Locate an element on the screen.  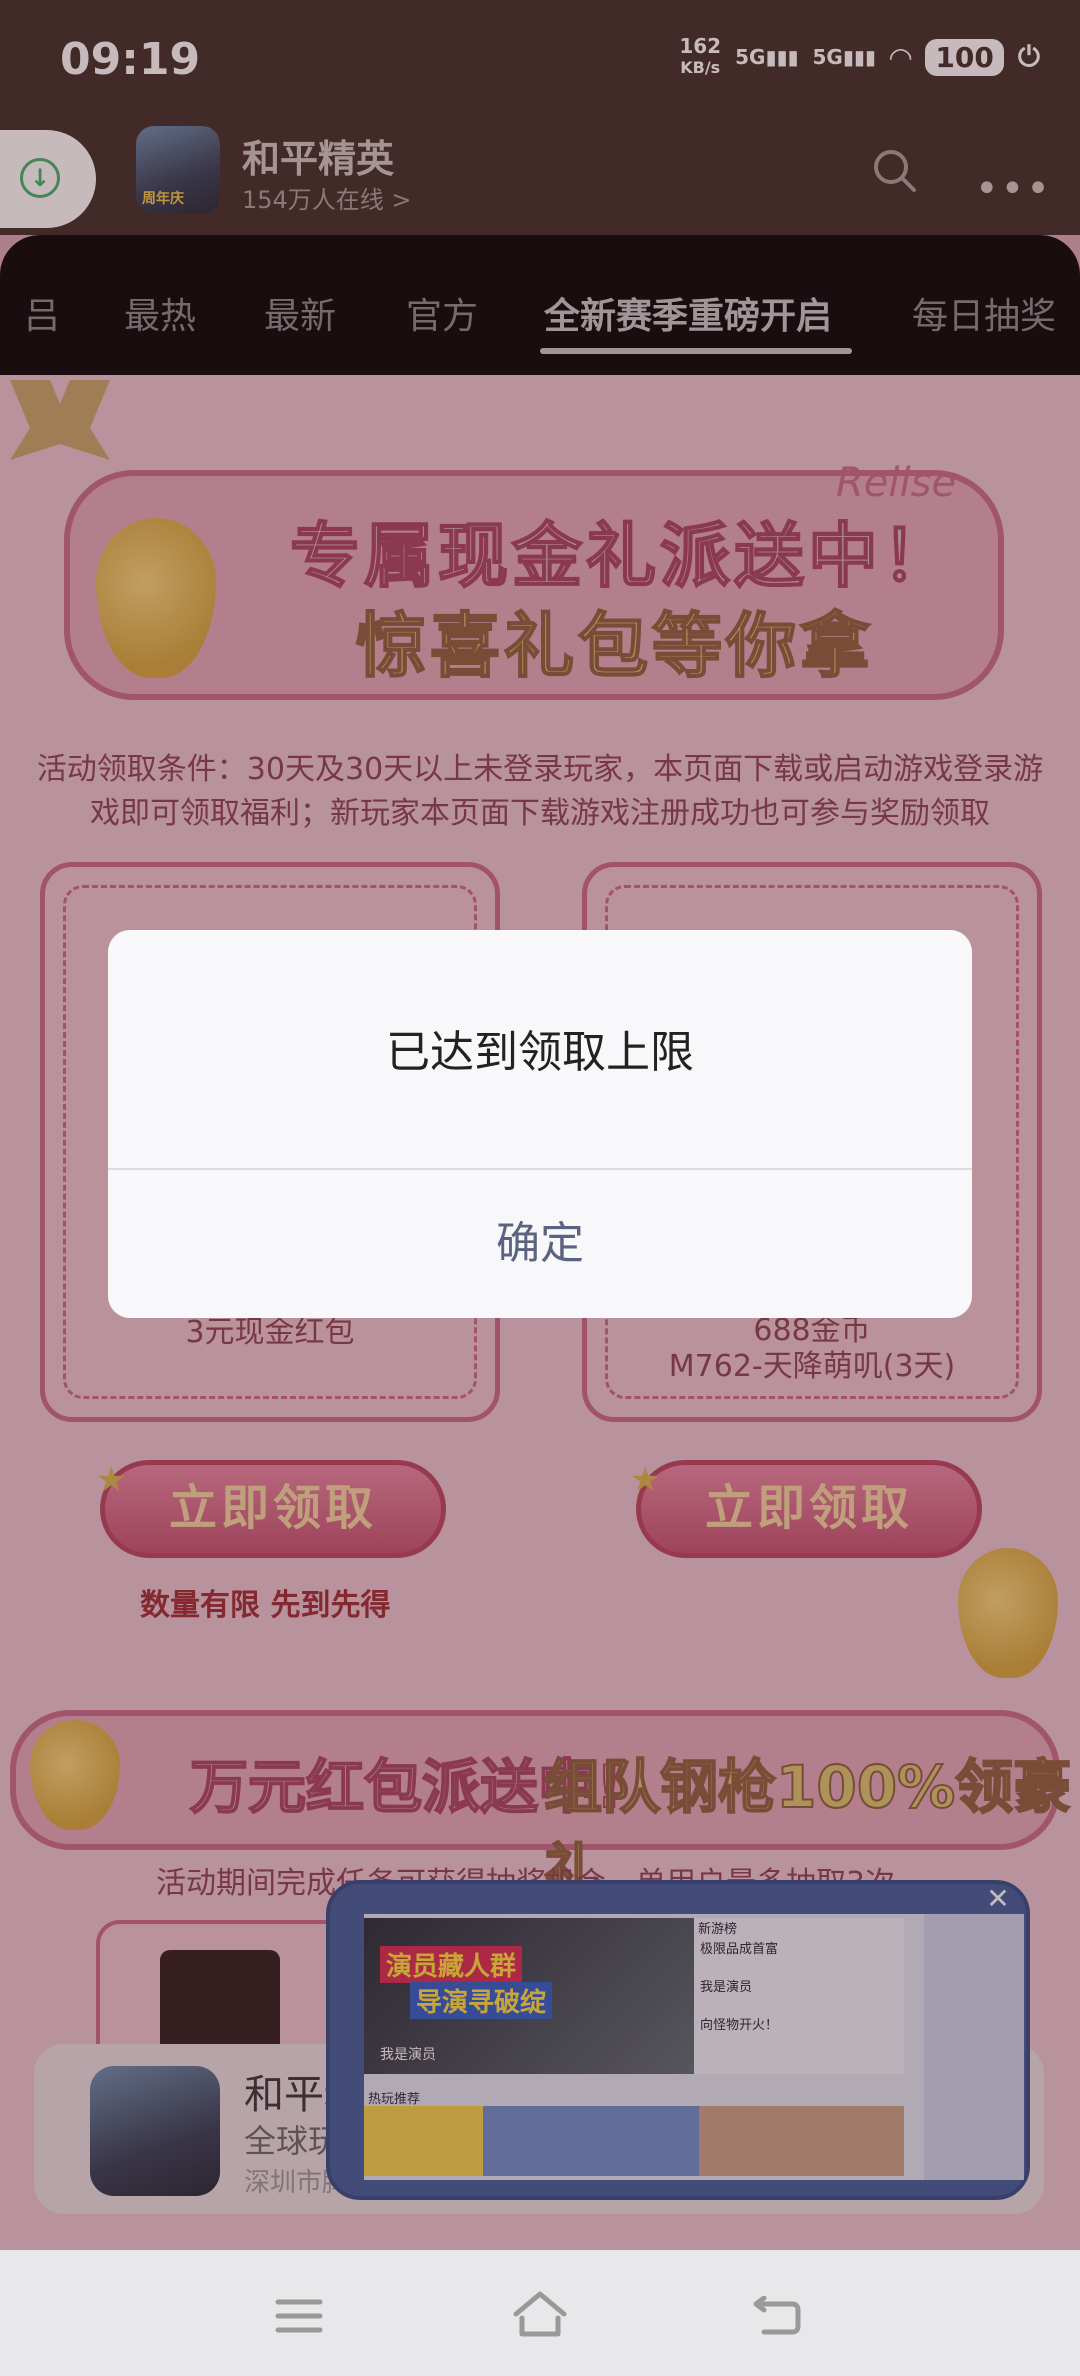
menu-icon is located at coordinates (299, 2316).